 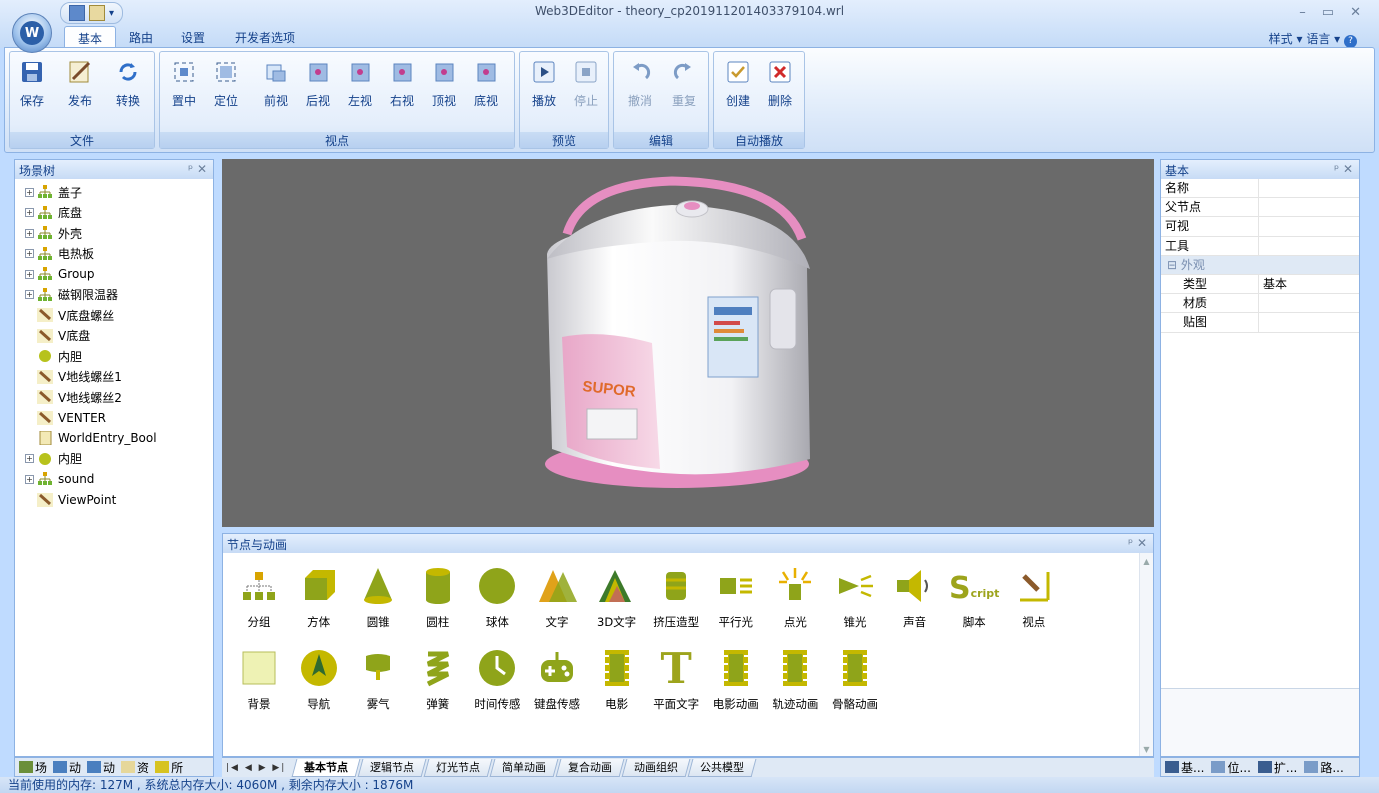 I want to click on node-extrusion: 挤压造型, so click(x=676, y=598).